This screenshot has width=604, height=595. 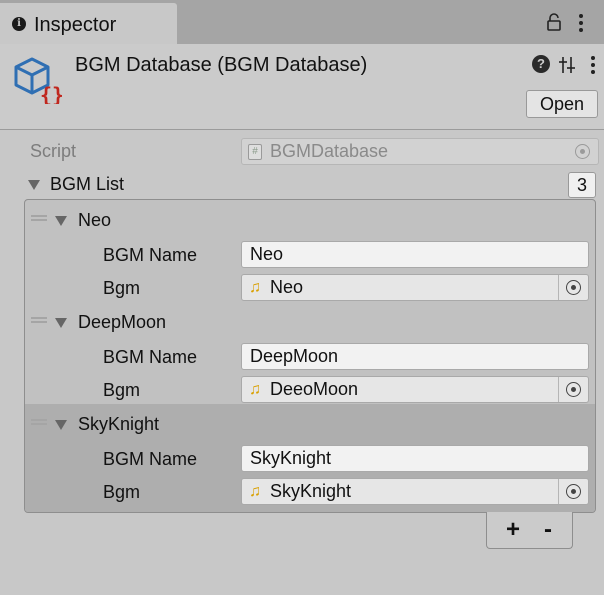 I want to click on bgm-clip-value: DeeoMoon, so click(x=314, y=389).